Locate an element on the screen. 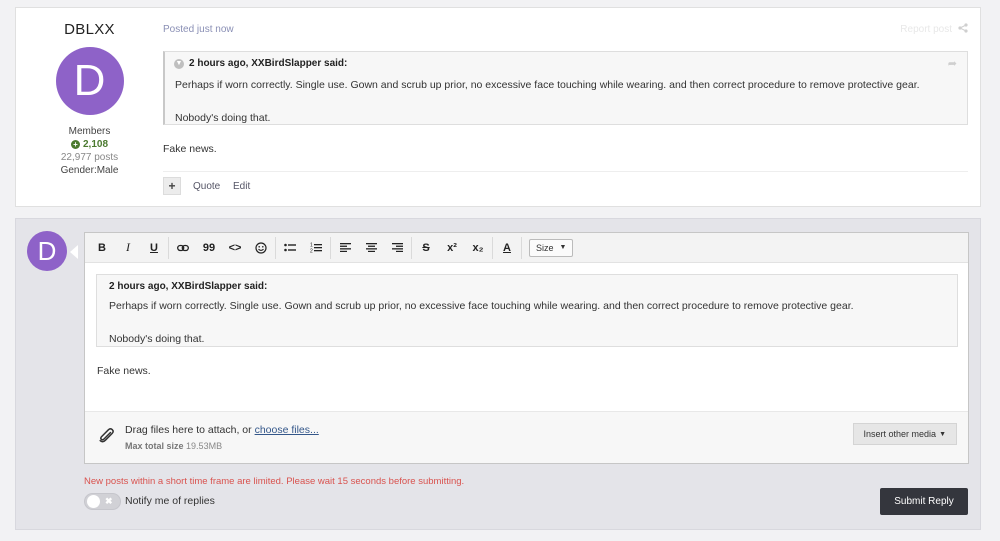  smiley-icon is located at coordinates (261, 247).